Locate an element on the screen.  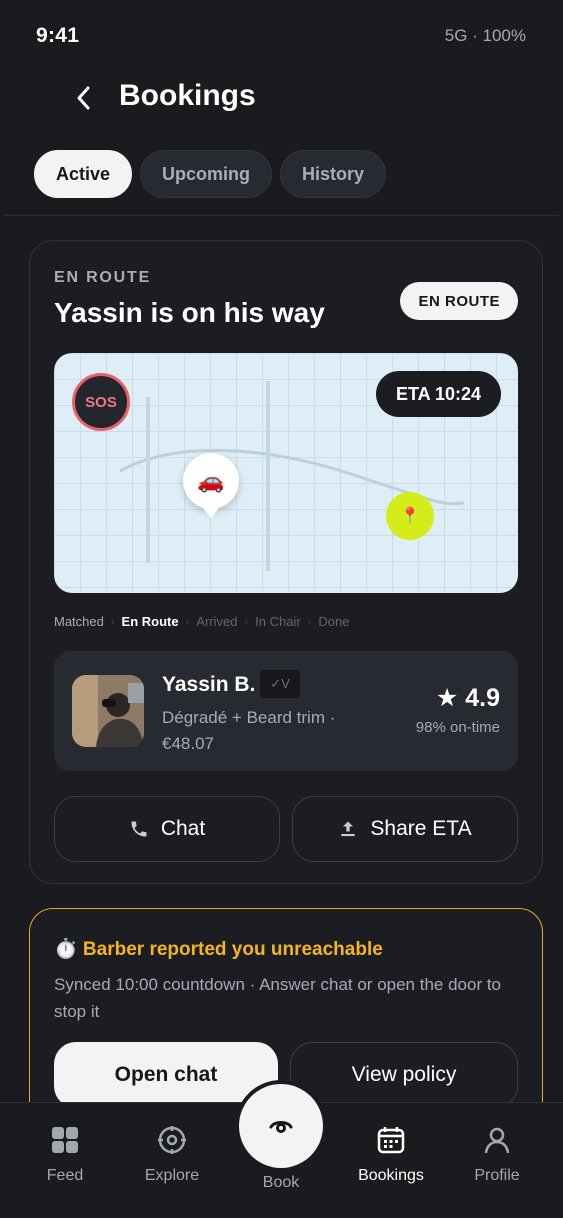
service-and-price: Dégradé + Beard trim · €48.07 is located at coordinates (249, 730).